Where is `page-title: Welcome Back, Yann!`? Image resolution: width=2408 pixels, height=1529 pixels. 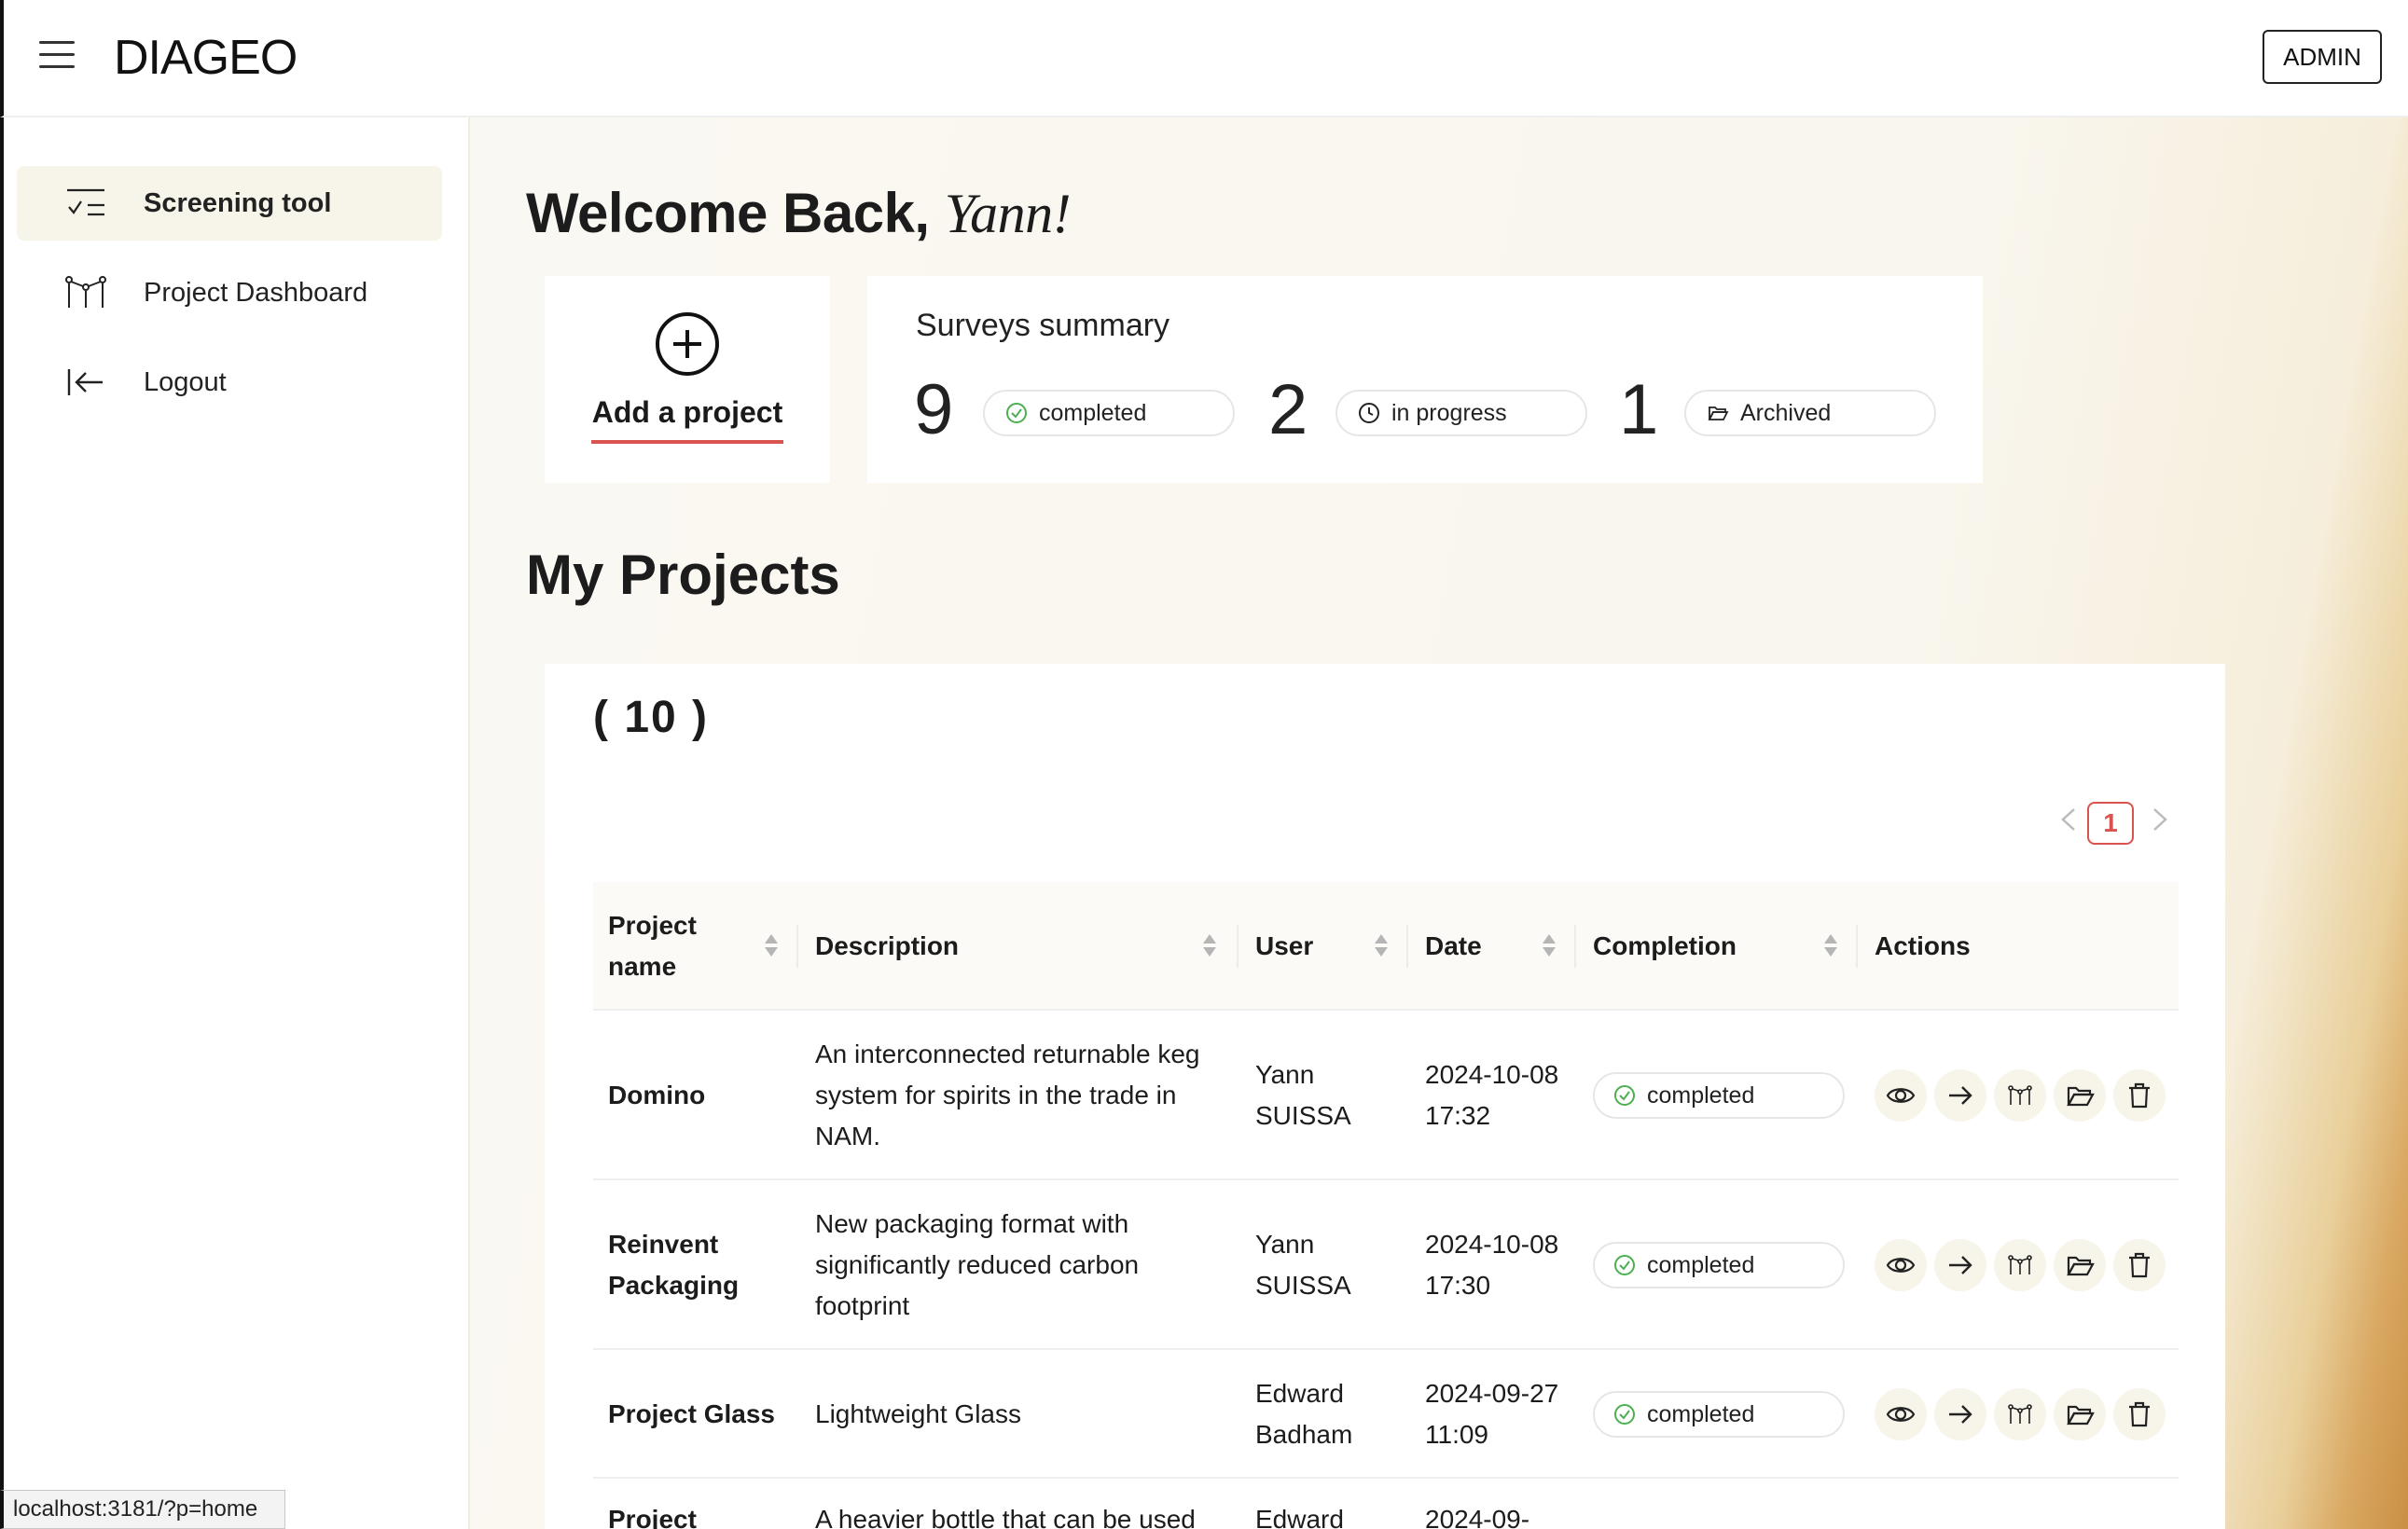 page-title: Welcome Back, Yann! is located at coordinates (799, 214).